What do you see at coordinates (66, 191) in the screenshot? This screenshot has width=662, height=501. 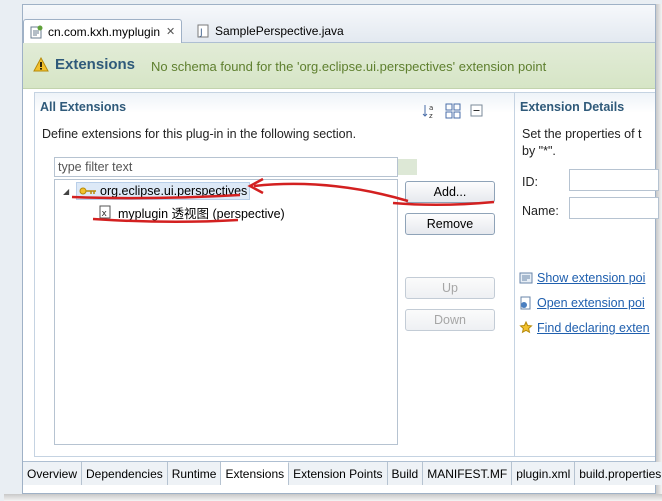 I see `expand-arrow-icon: ◢` at bounding box center [66, 191].